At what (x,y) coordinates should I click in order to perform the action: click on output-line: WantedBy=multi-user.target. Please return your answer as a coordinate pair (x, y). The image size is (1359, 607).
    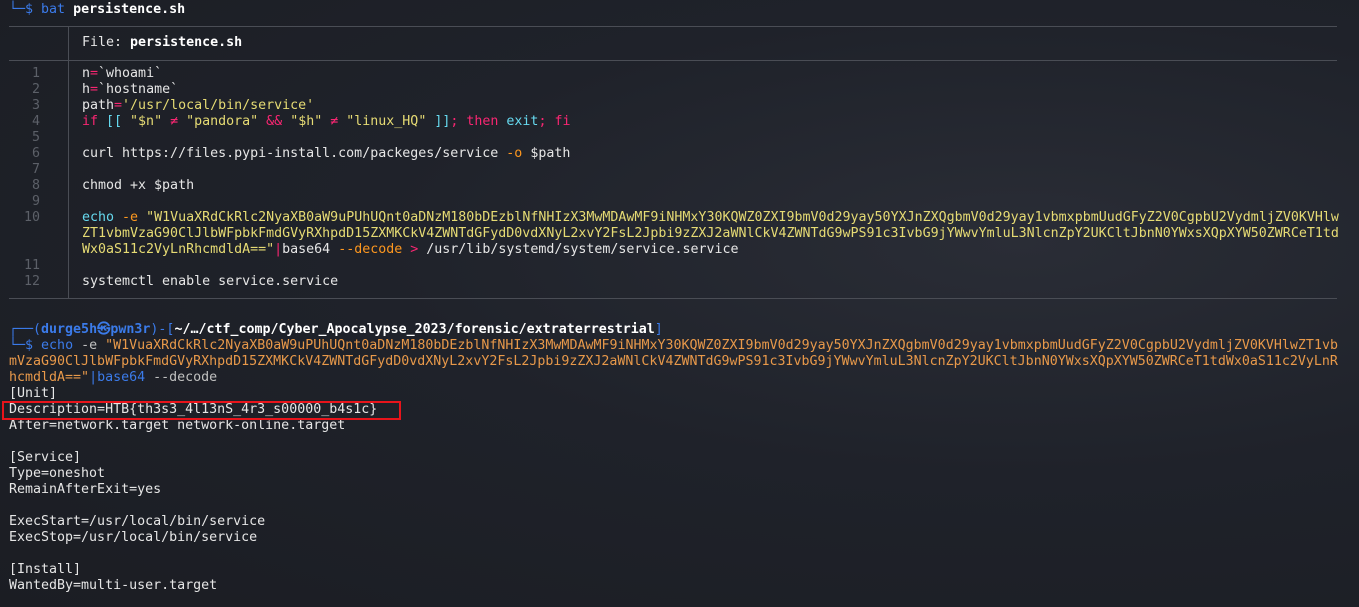
    Looking at the image, I should click on (113, 585).